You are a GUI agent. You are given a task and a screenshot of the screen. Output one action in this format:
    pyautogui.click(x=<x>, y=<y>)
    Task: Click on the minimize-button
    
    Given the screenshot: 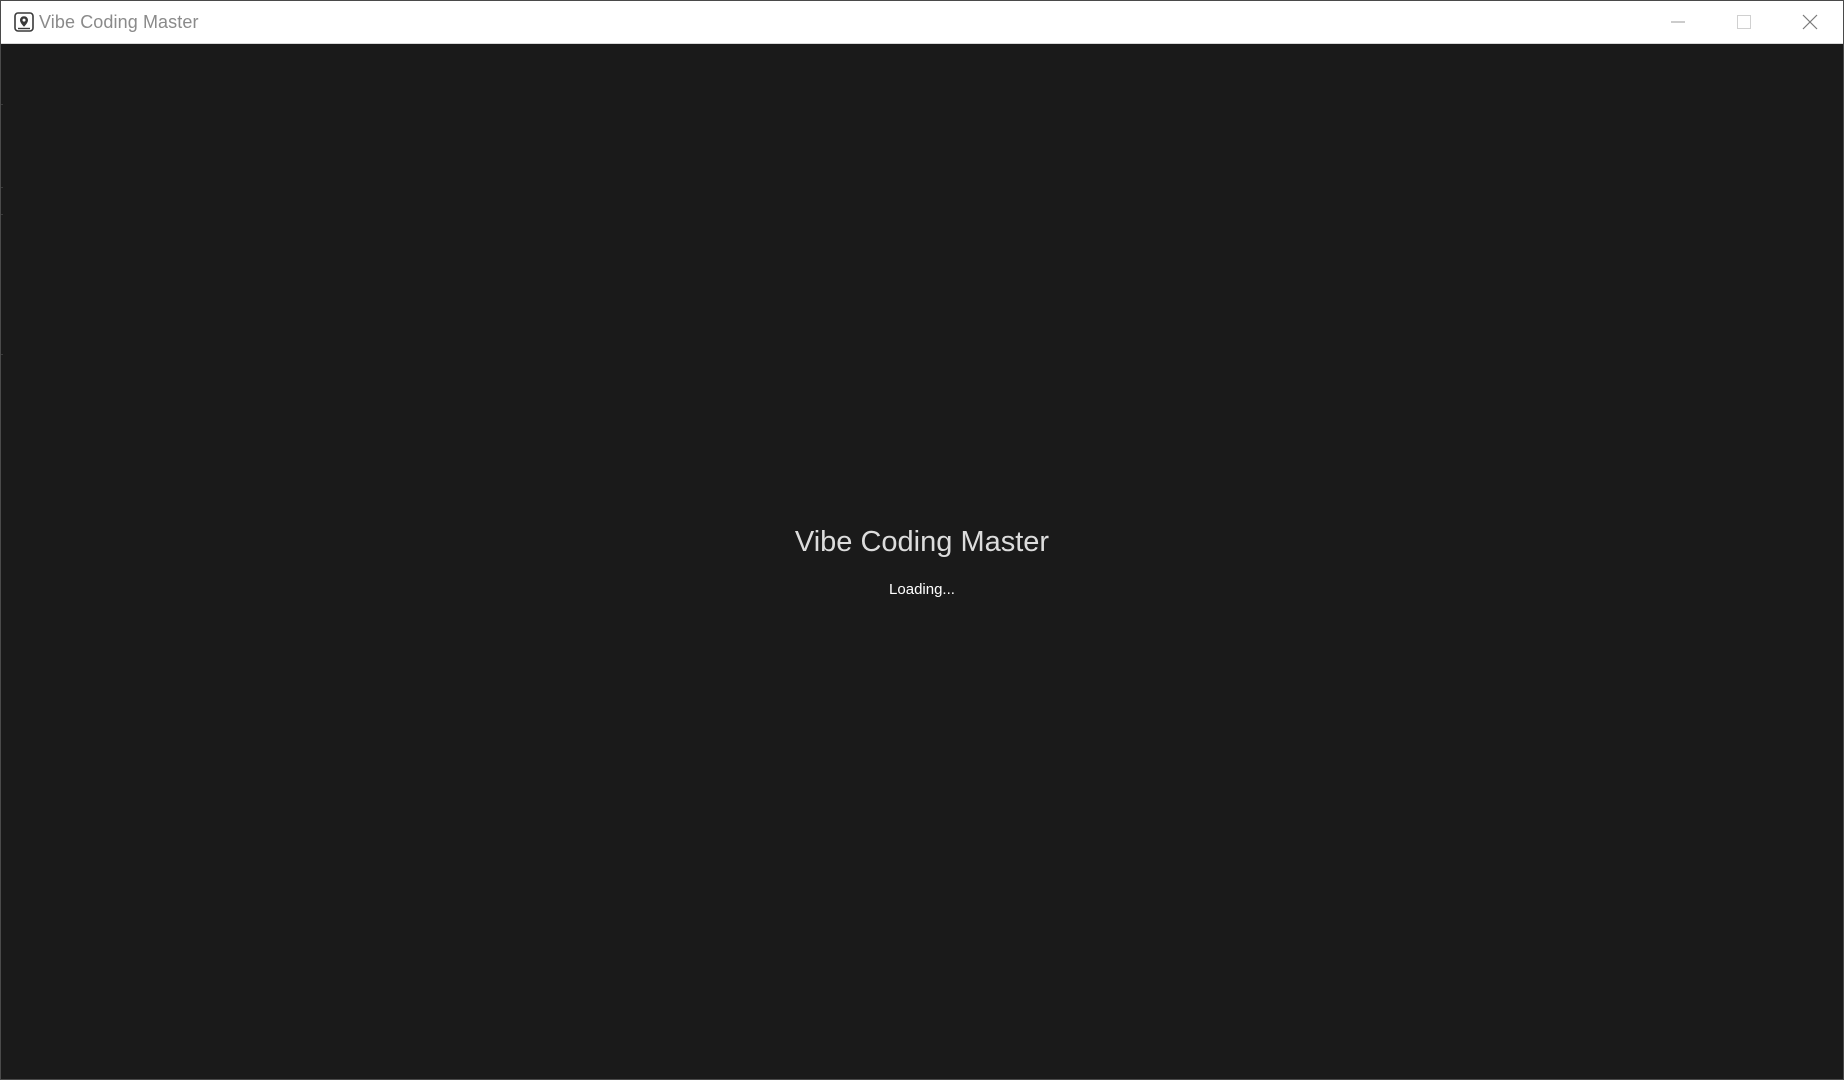 What is the action you would take?
    pyautogui.click(x=1678, y=22)
    